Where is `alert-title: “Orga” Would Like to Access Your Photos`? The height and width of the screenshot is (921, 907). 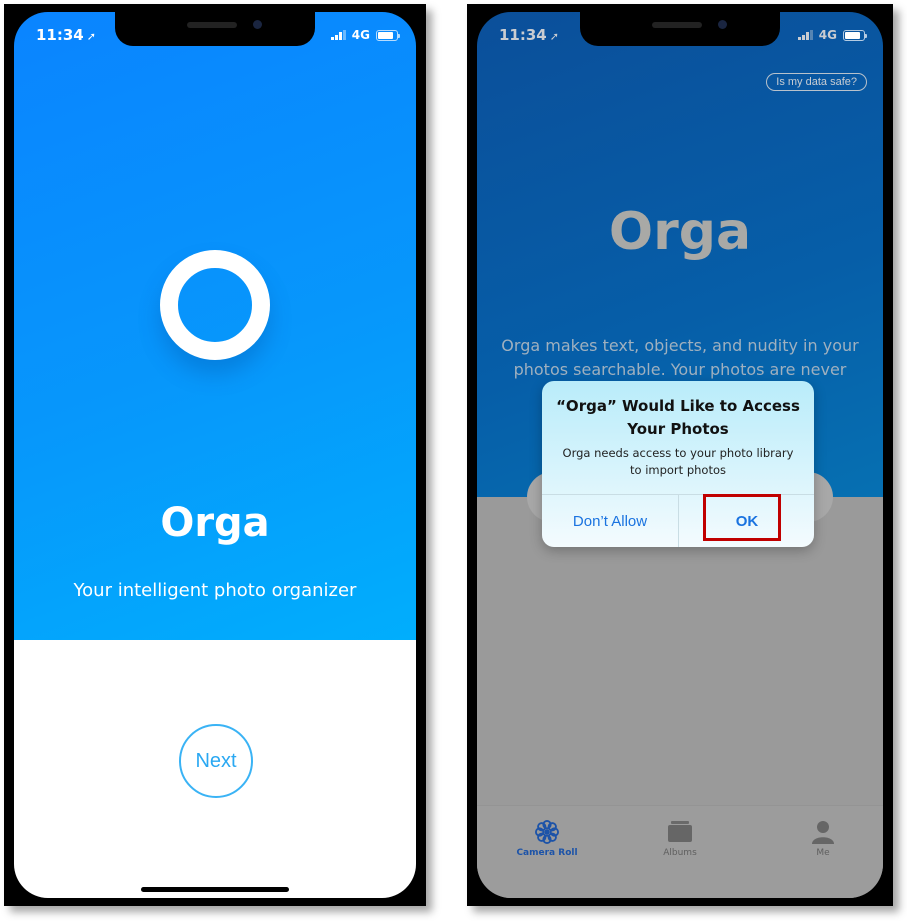
alert-title: “Orga” Would Like to Access Your Photos is located at coordinates (678, 417).